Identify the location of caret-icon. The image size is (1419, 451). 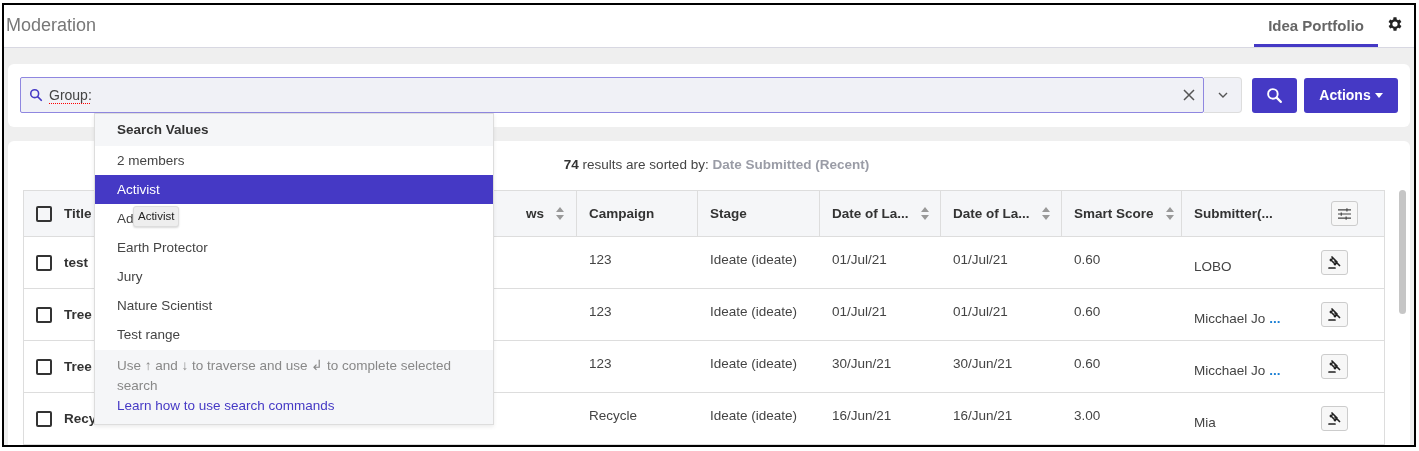
(1378, 95).